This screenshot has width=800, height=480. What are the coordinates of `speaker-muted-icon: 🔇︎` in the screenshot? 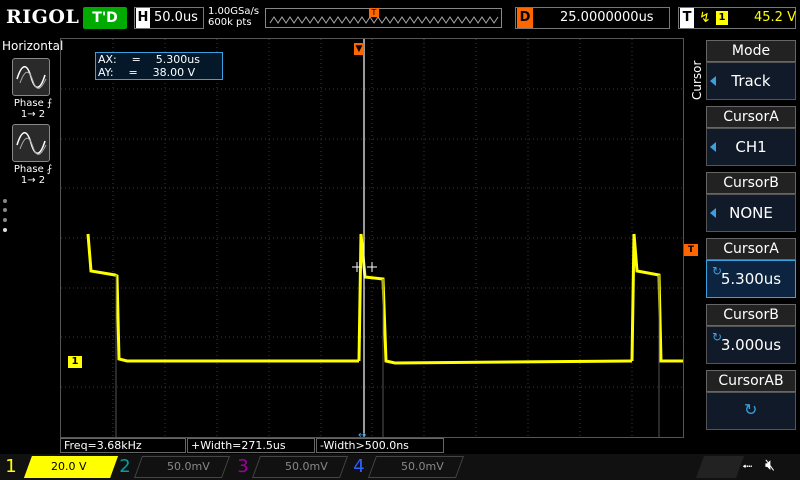 It's located at (770, 465).